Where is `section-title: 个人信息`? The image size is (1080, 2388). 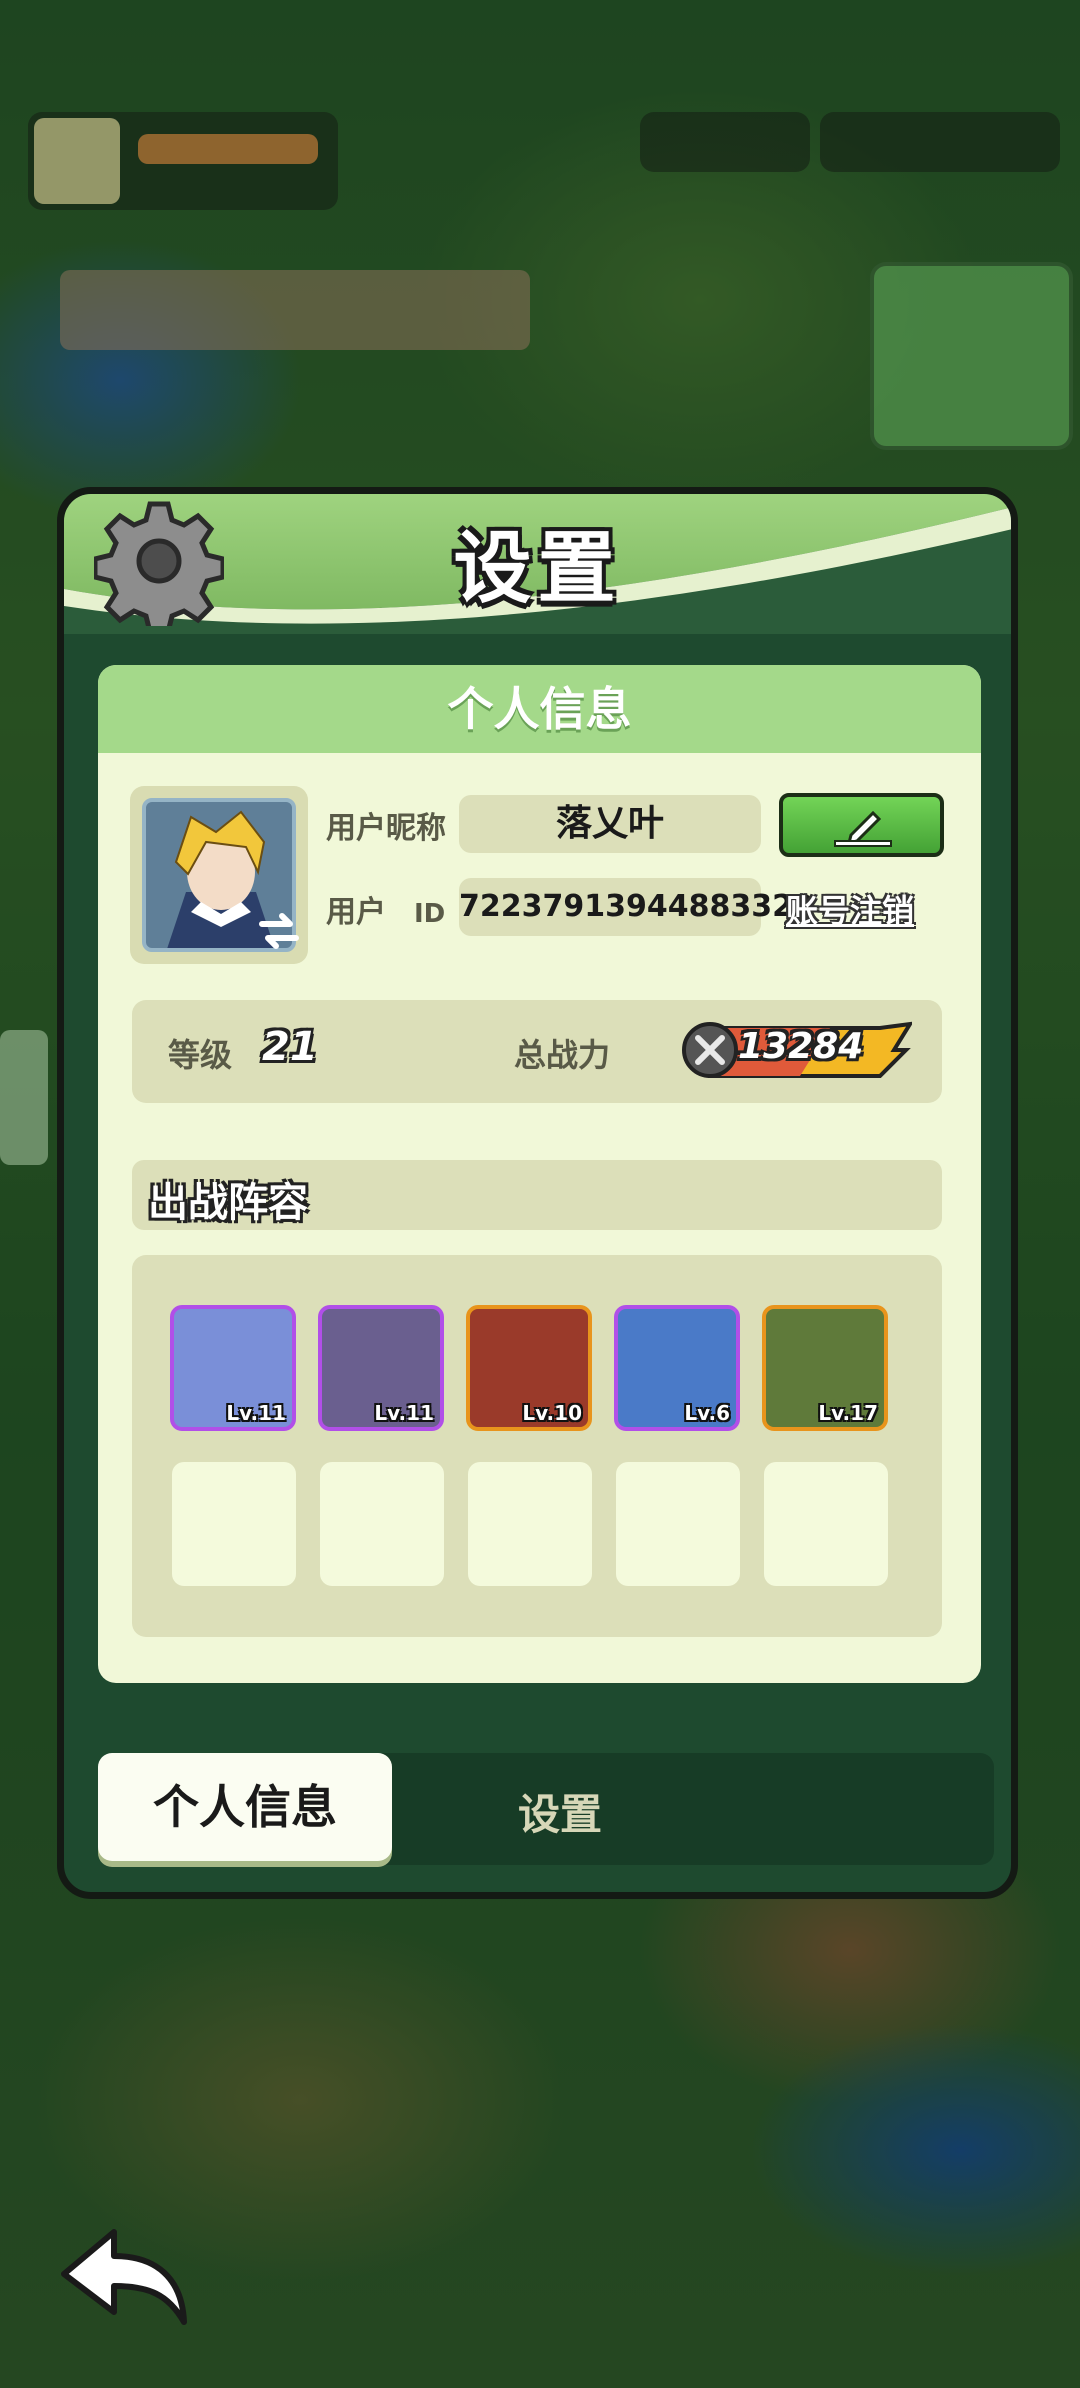 section-title: 个人信息 is located at coordinates (539, 709).